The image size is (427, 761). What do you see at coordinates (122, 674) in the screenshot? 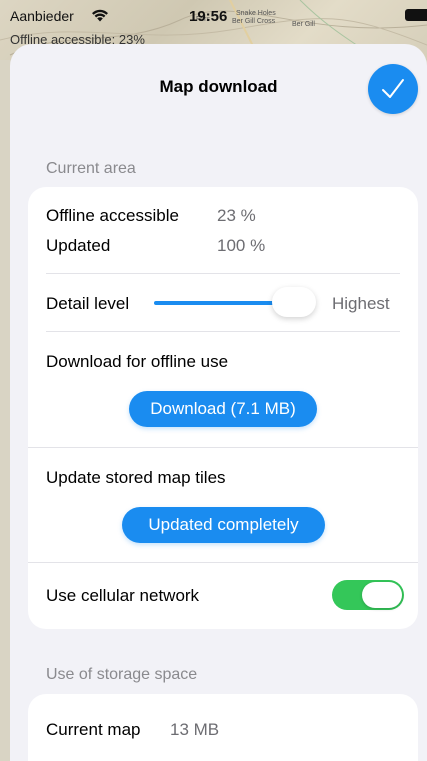
I see `section-header-storage: Use of storage space` at bounding box center [122, 674].